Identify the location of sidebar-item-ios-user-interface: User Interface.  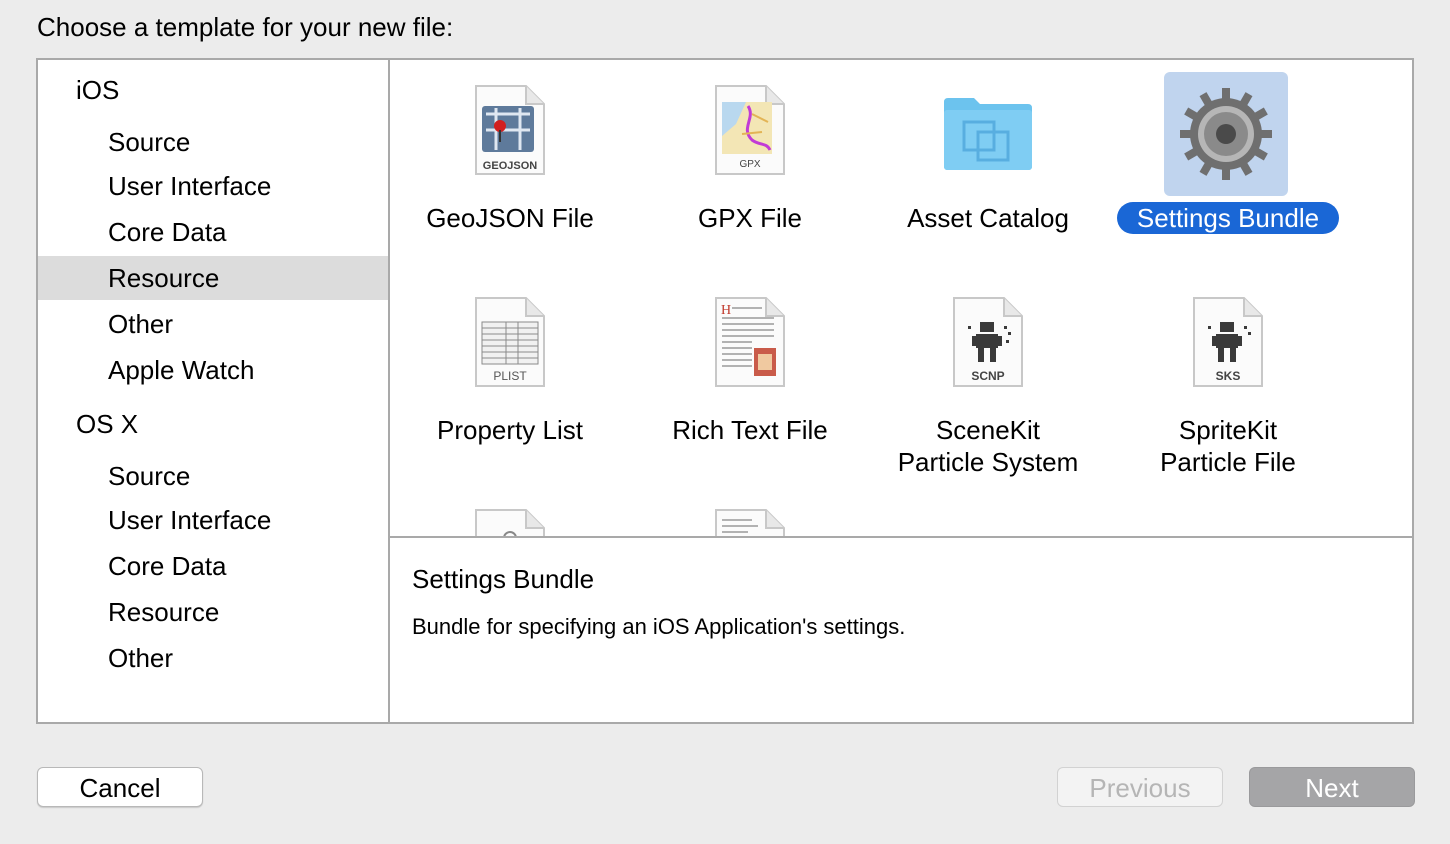
(213, 186).